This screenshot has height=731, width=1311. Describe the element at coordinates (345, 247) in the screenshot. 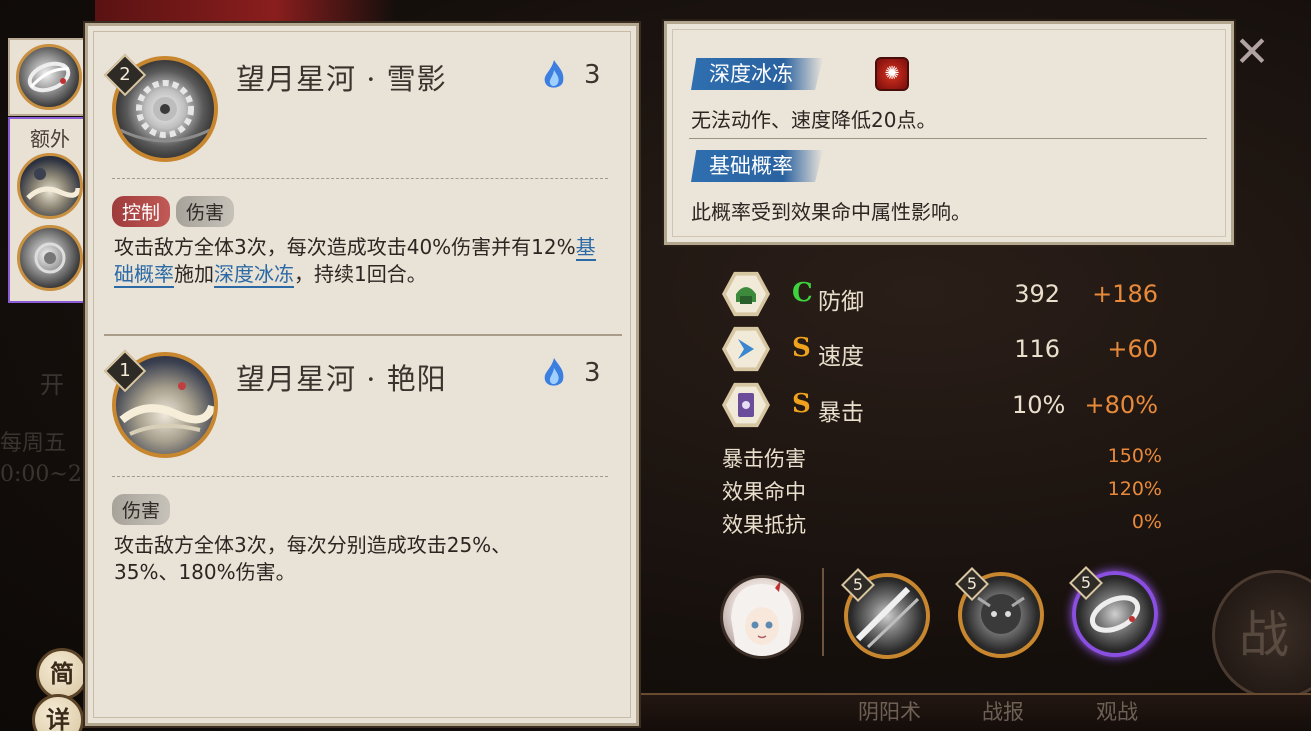

I see `desc-text: 攻击敌方全体3次，每次造成攻击40%伤害并有12%` at that location.